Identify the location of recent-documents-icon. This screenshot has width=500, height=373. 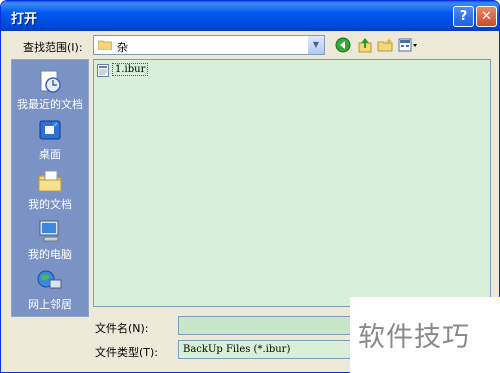
(50, 81).